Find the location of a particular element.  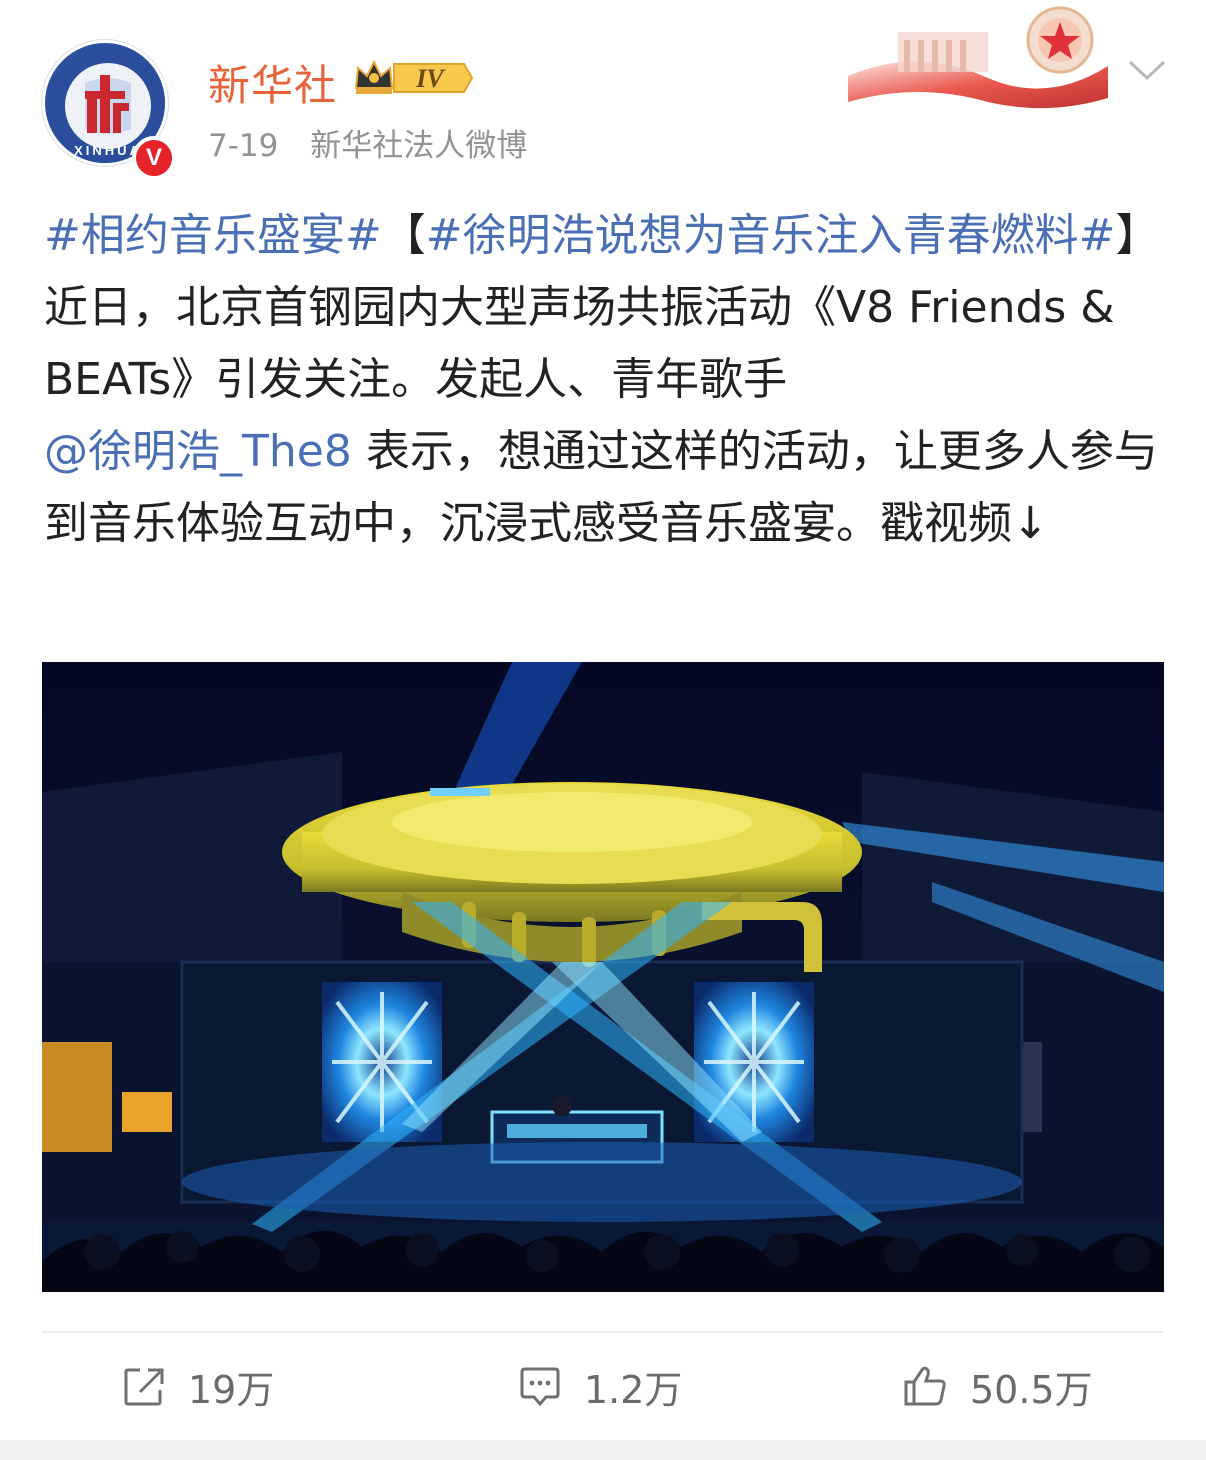

like-button: 50.5万 is located at coordinates (997, 1386).